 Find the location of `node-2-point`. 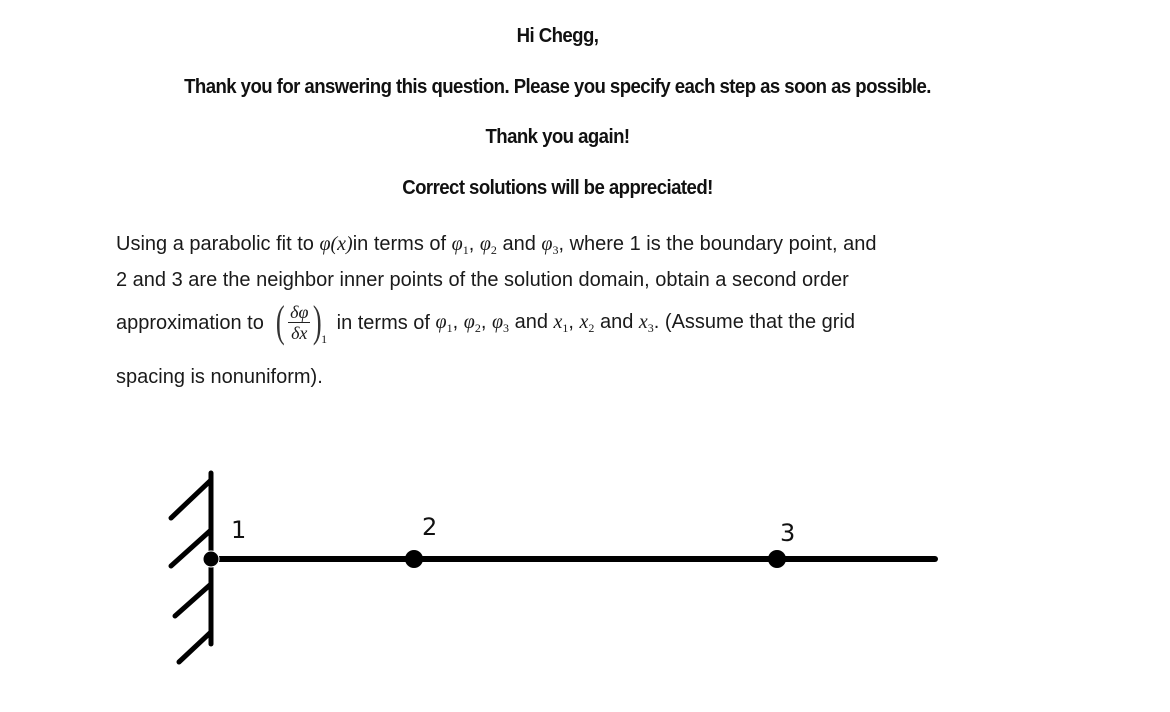

node-2-point is located at coordinates (414, 559).